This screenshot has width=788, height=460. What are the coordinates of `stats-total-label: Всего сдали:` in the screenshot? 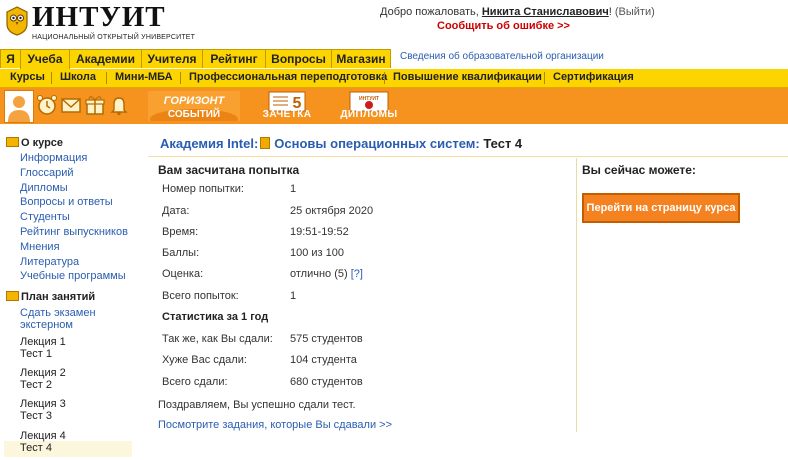 It's located at (195, 382).